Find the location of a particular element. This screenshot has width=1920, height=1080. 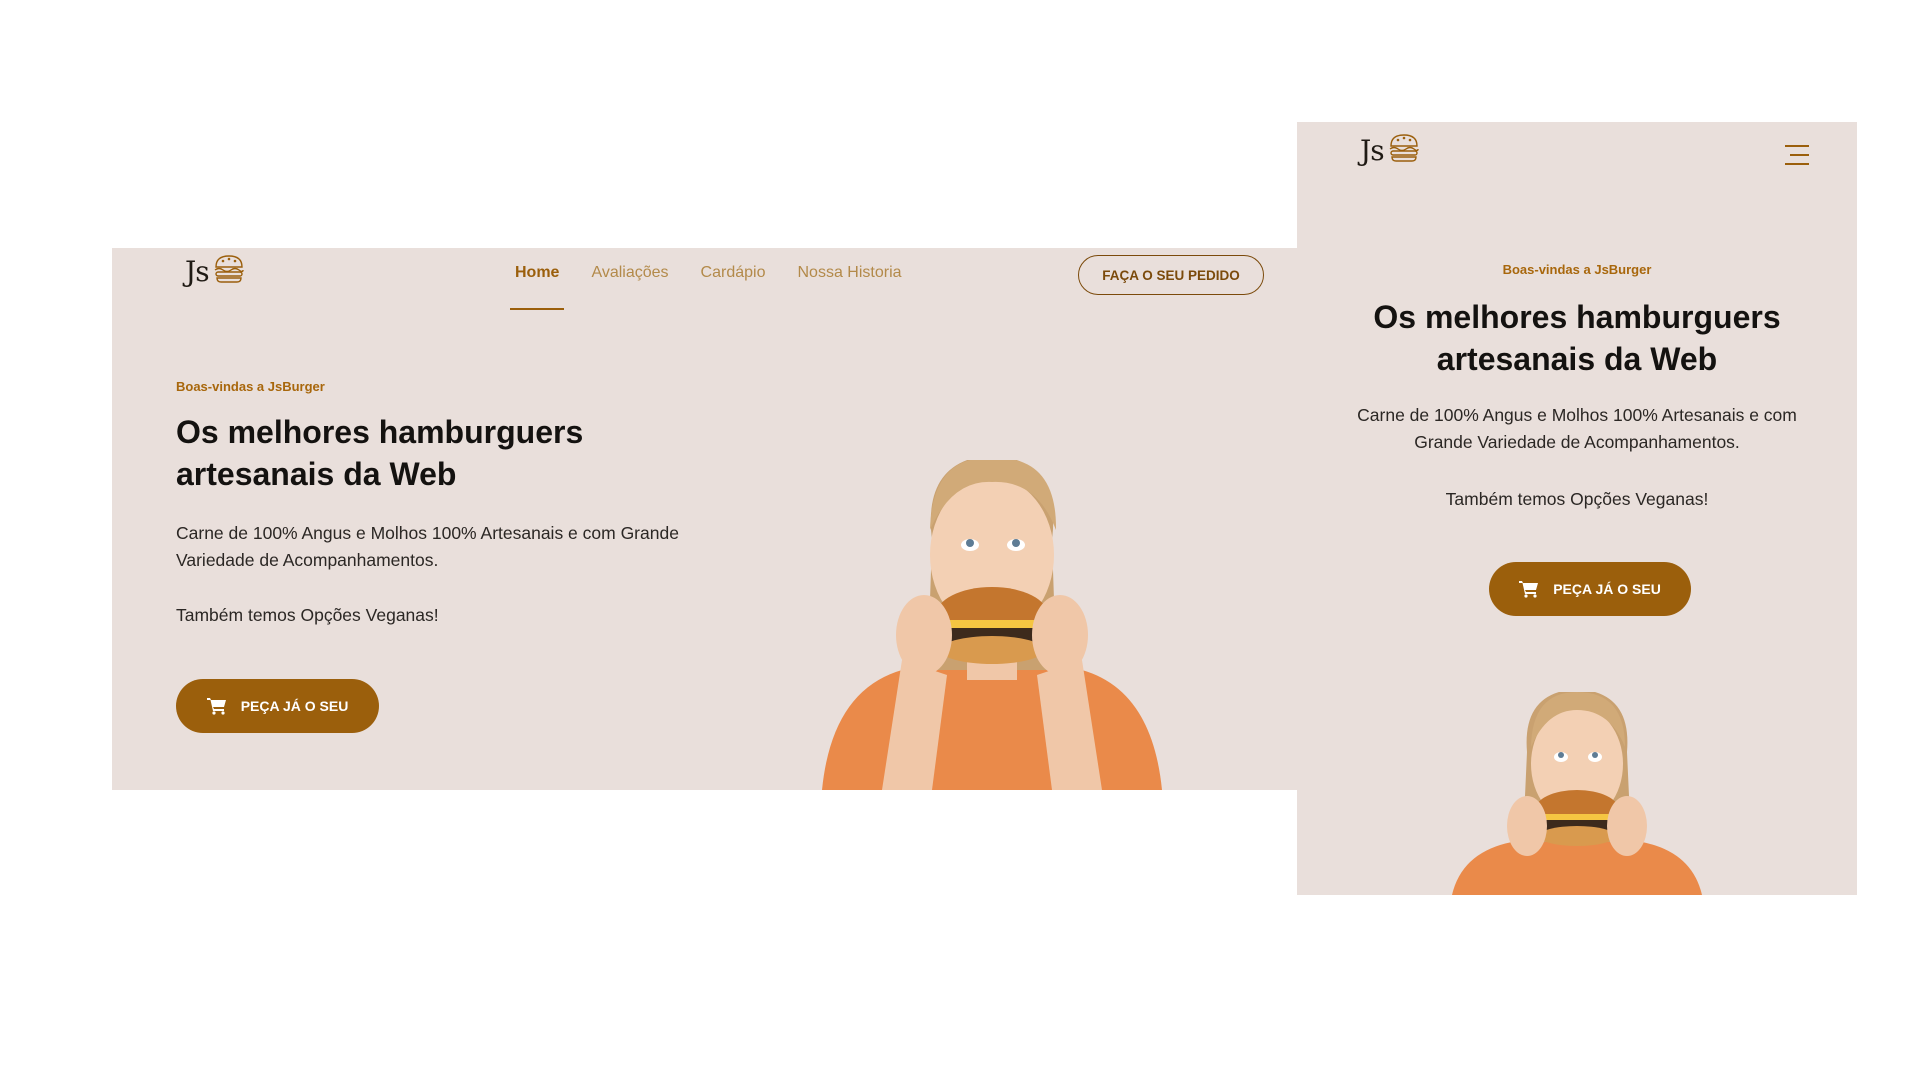

nav-home: Home is located at coordinates (537, 287).